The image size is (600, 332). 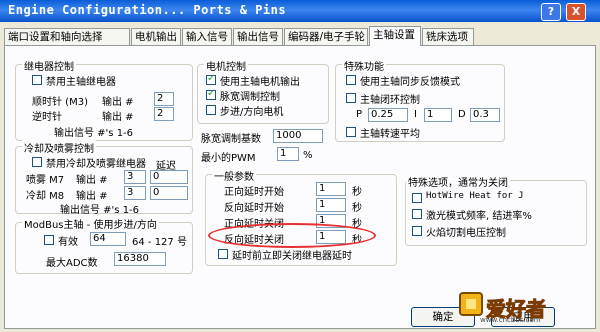 I want to click on tab-motor-outputs: 电机输出, so click(x=156, y=36).